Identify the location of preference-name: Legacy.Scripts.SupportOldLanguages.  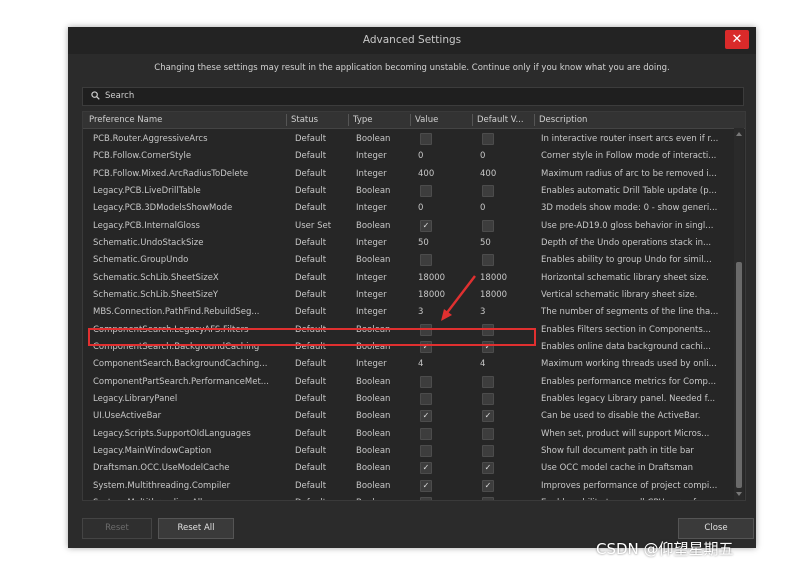
(172, 433).